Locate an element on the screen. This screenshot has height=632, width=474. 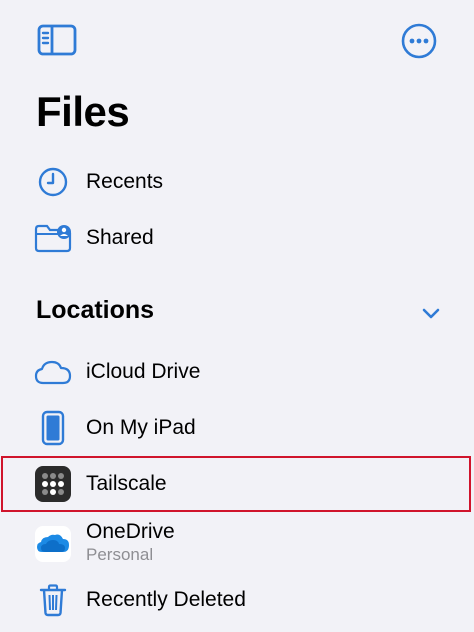
sidebar-item-on-my-ipad: On My iPad is located at coordinates (237, 428).